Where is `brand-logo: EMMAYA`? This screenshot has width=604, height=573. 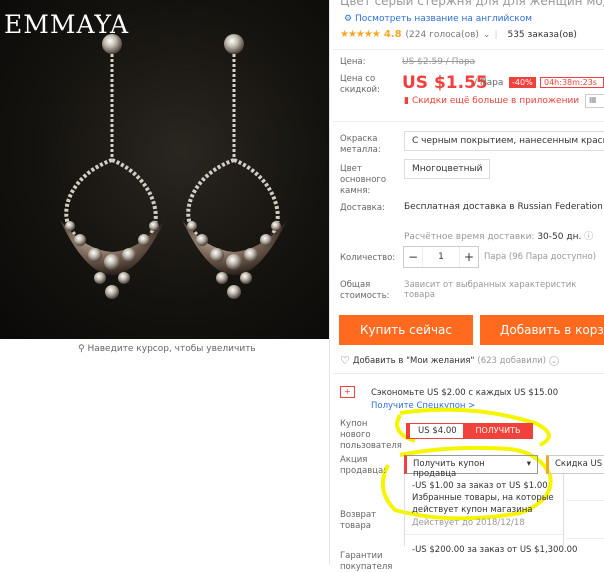
brand-logo: EMMAYA is located at coordinates (67, 24).